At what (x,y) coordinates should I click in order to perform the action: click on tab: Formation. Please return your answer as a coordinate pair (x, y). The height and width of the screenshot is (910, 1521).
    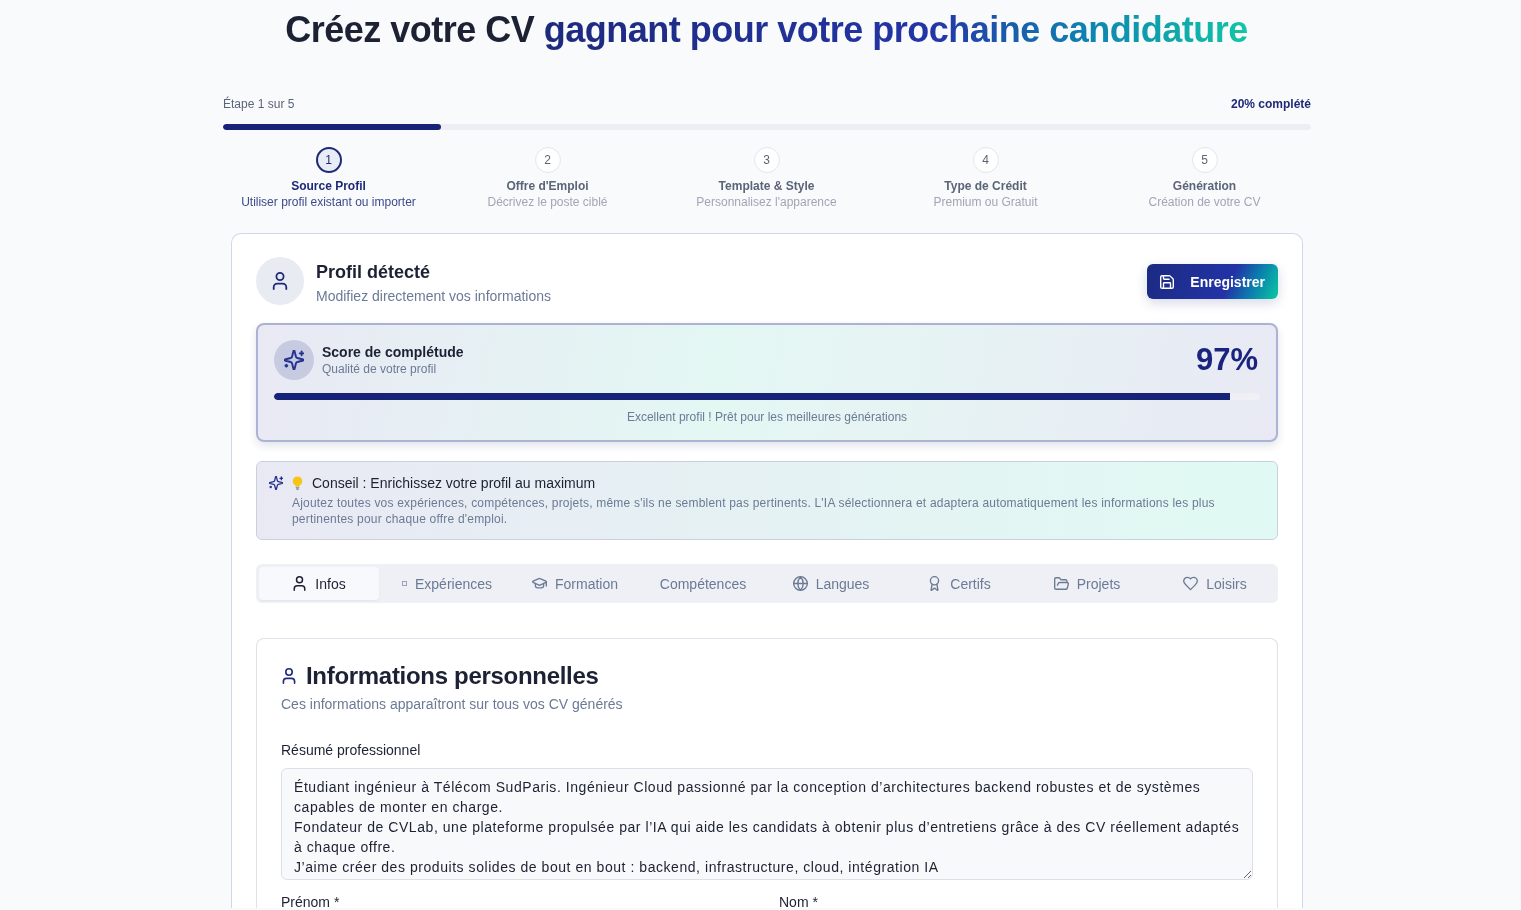
    Looking at the image, I should click on (575, 583).